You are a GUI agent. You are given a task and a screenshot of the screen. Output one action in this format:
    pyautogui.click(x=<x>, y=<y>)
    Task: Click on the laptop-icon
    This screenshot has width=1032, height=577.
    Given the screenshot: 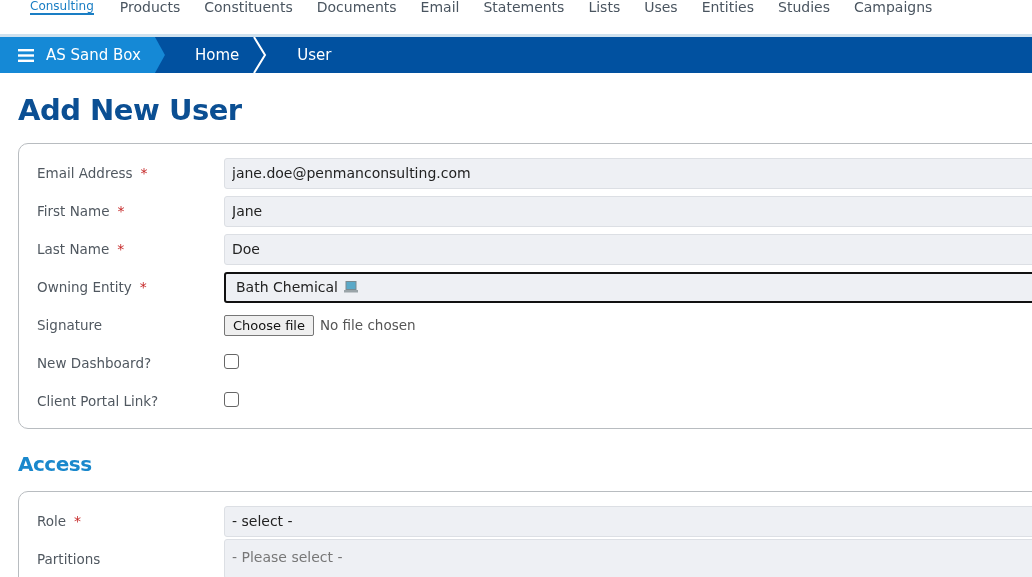 What is the action you would take?
    pyautogui.click(x=350, y=287)
    